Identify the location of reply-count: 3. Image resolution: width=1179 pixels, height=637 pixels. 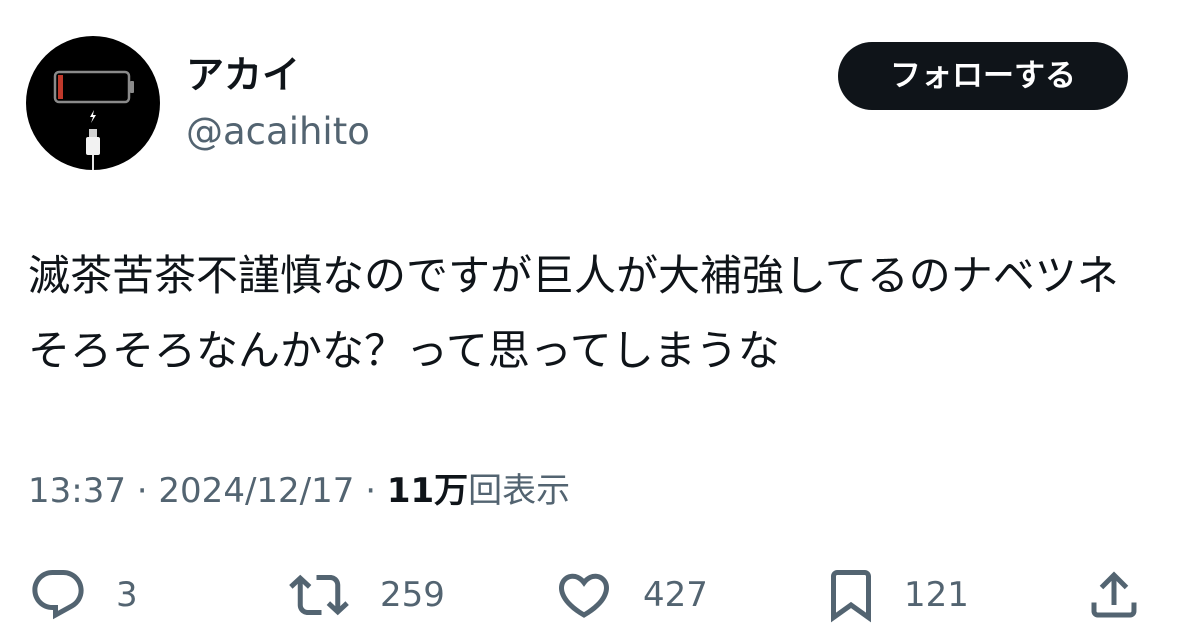
(127, 595).